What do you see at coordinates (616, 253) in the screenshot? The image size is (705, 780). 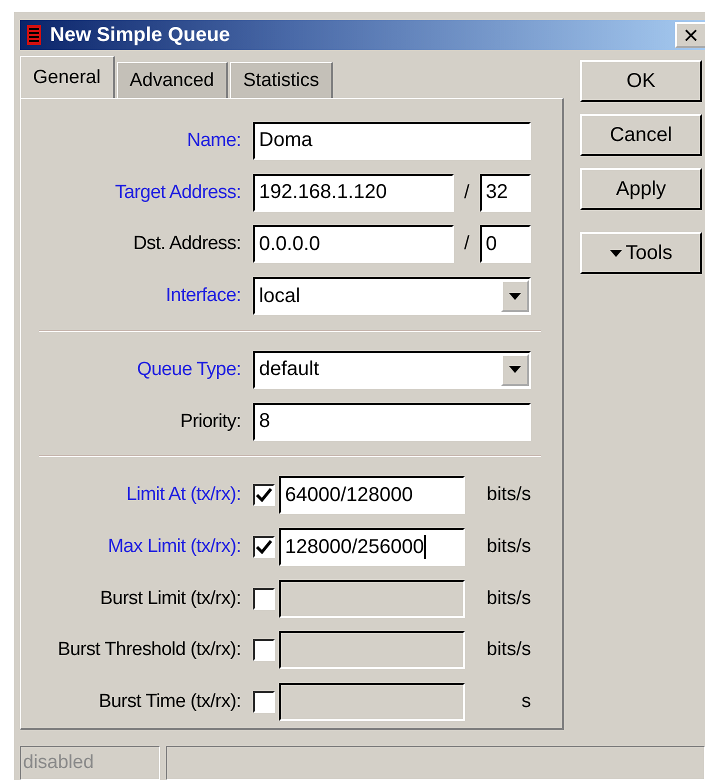 I see `caret-icon` at bounding box center [616, 253].